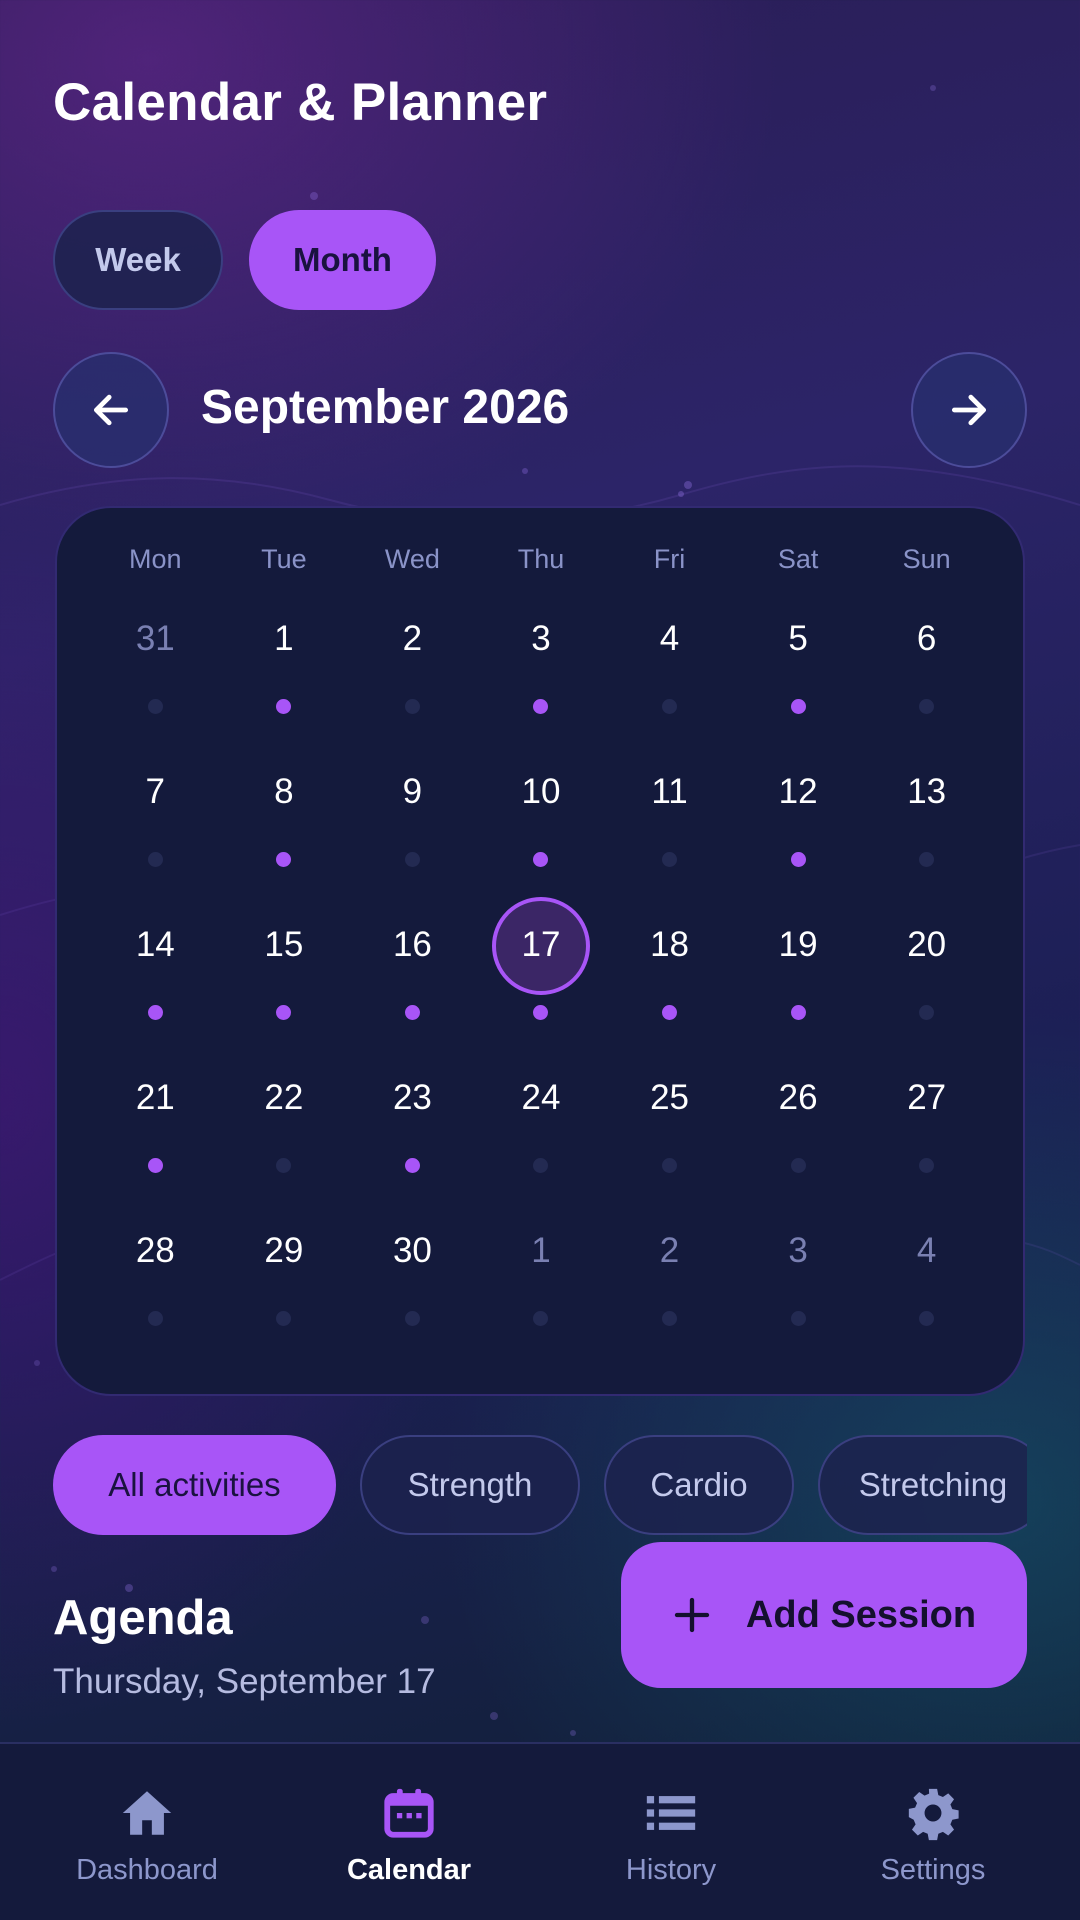  Describe the element at coordinates (155, 662) in the screenshot. I see `calendar-day: 31` at that location.